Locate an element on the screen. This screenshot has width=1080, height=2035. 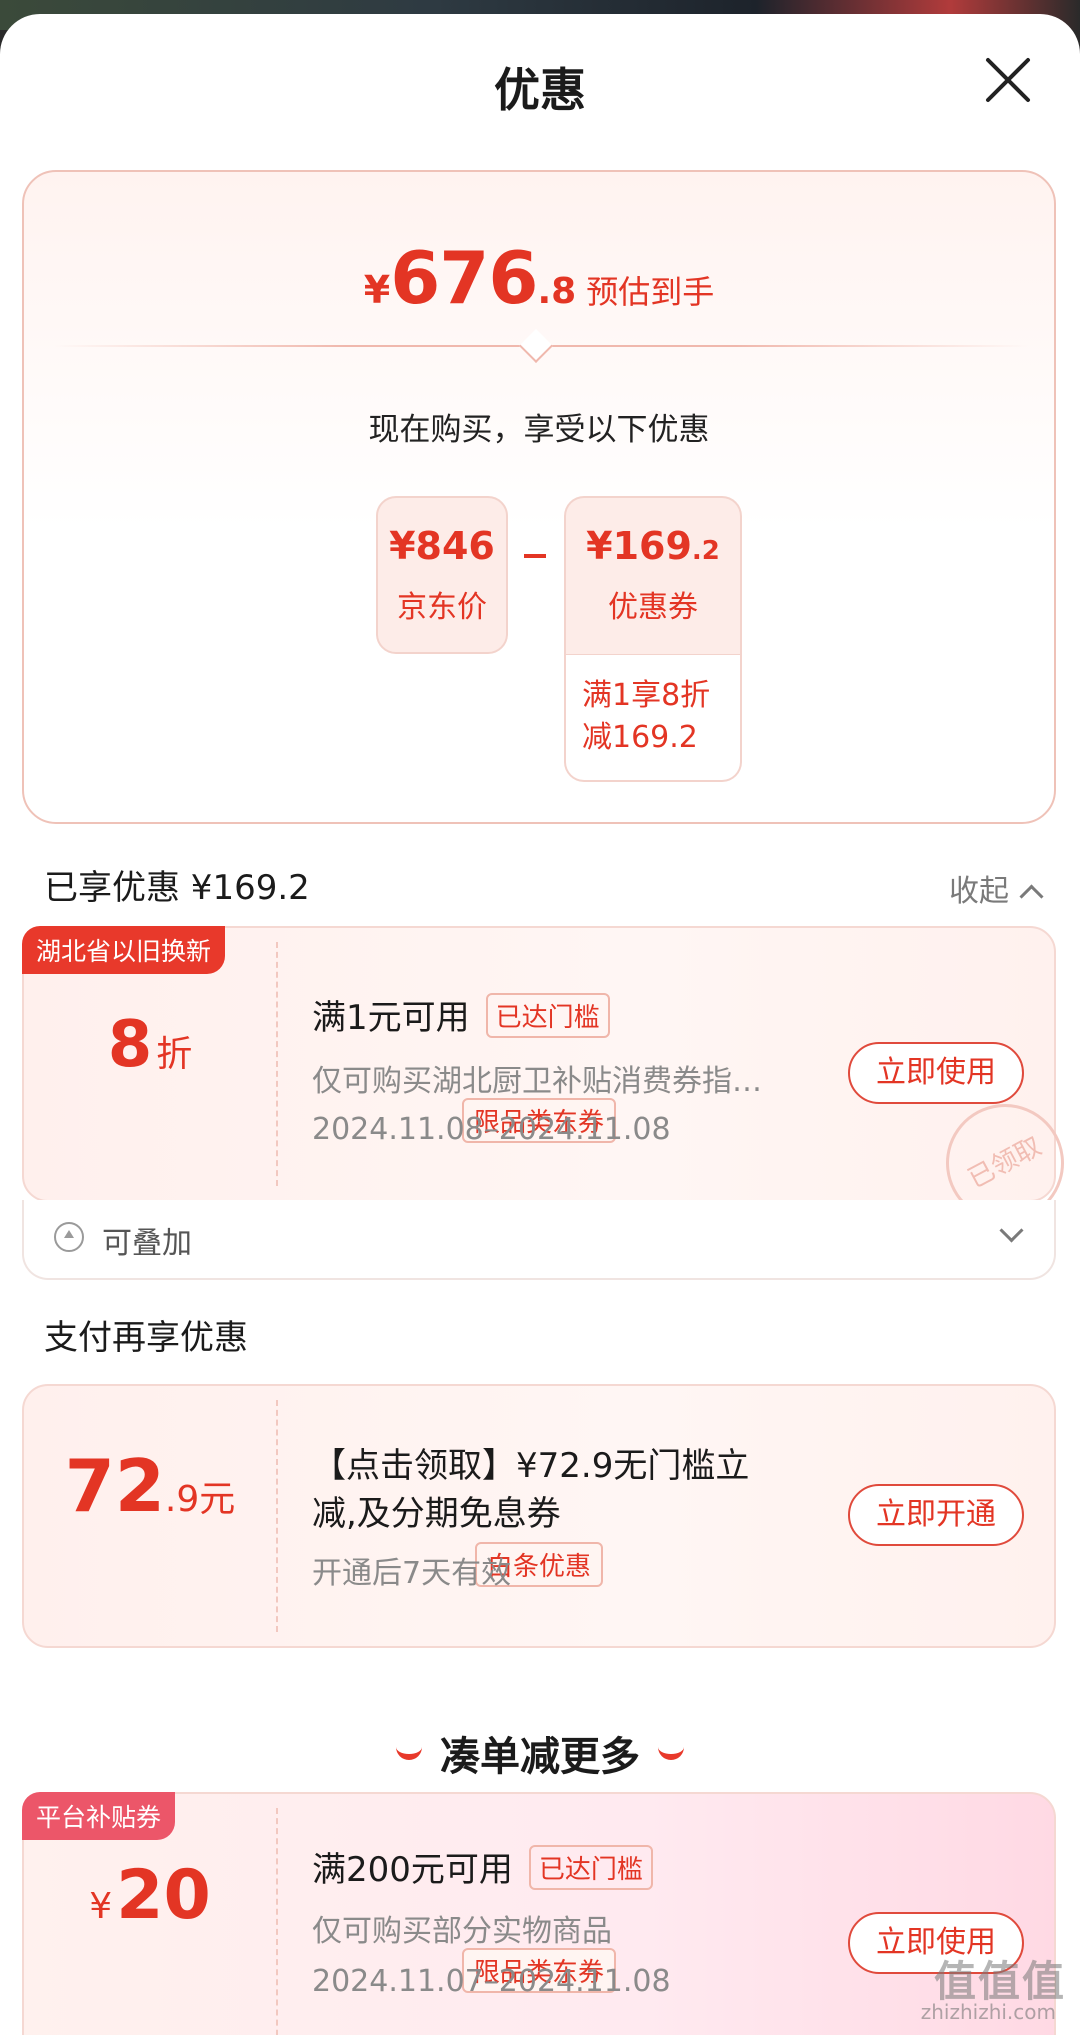
jd-price-value: ¥846 is located at coordinates (442, 546).